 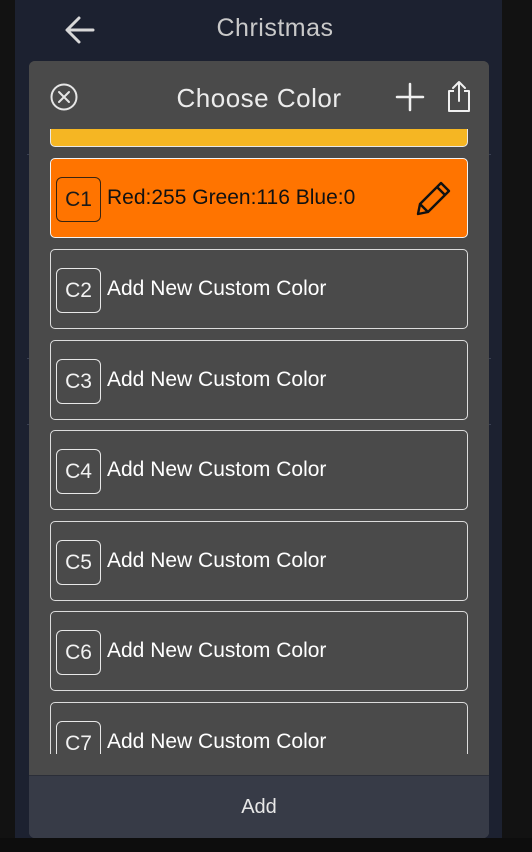 I want to click on slot-badge: C3, so click(x=78, y=381).